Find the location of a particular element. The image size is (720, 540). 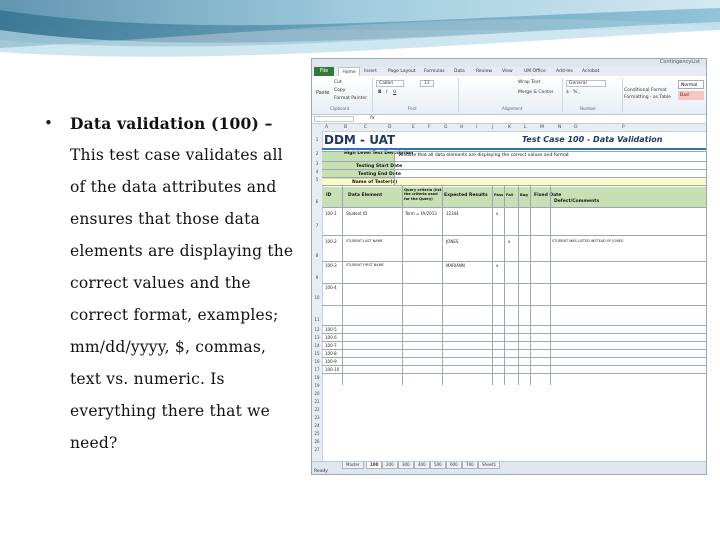

row-number: 21 is located at coordinates (317, 401).